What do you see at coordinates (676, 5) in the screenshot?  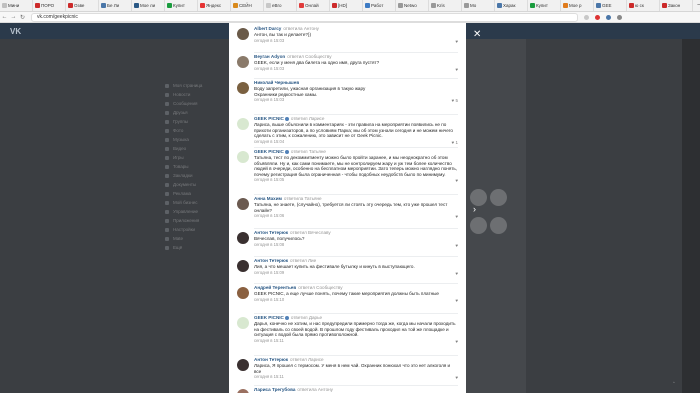 I see `browser-tab: Закон` at bounding box center [676, 5].